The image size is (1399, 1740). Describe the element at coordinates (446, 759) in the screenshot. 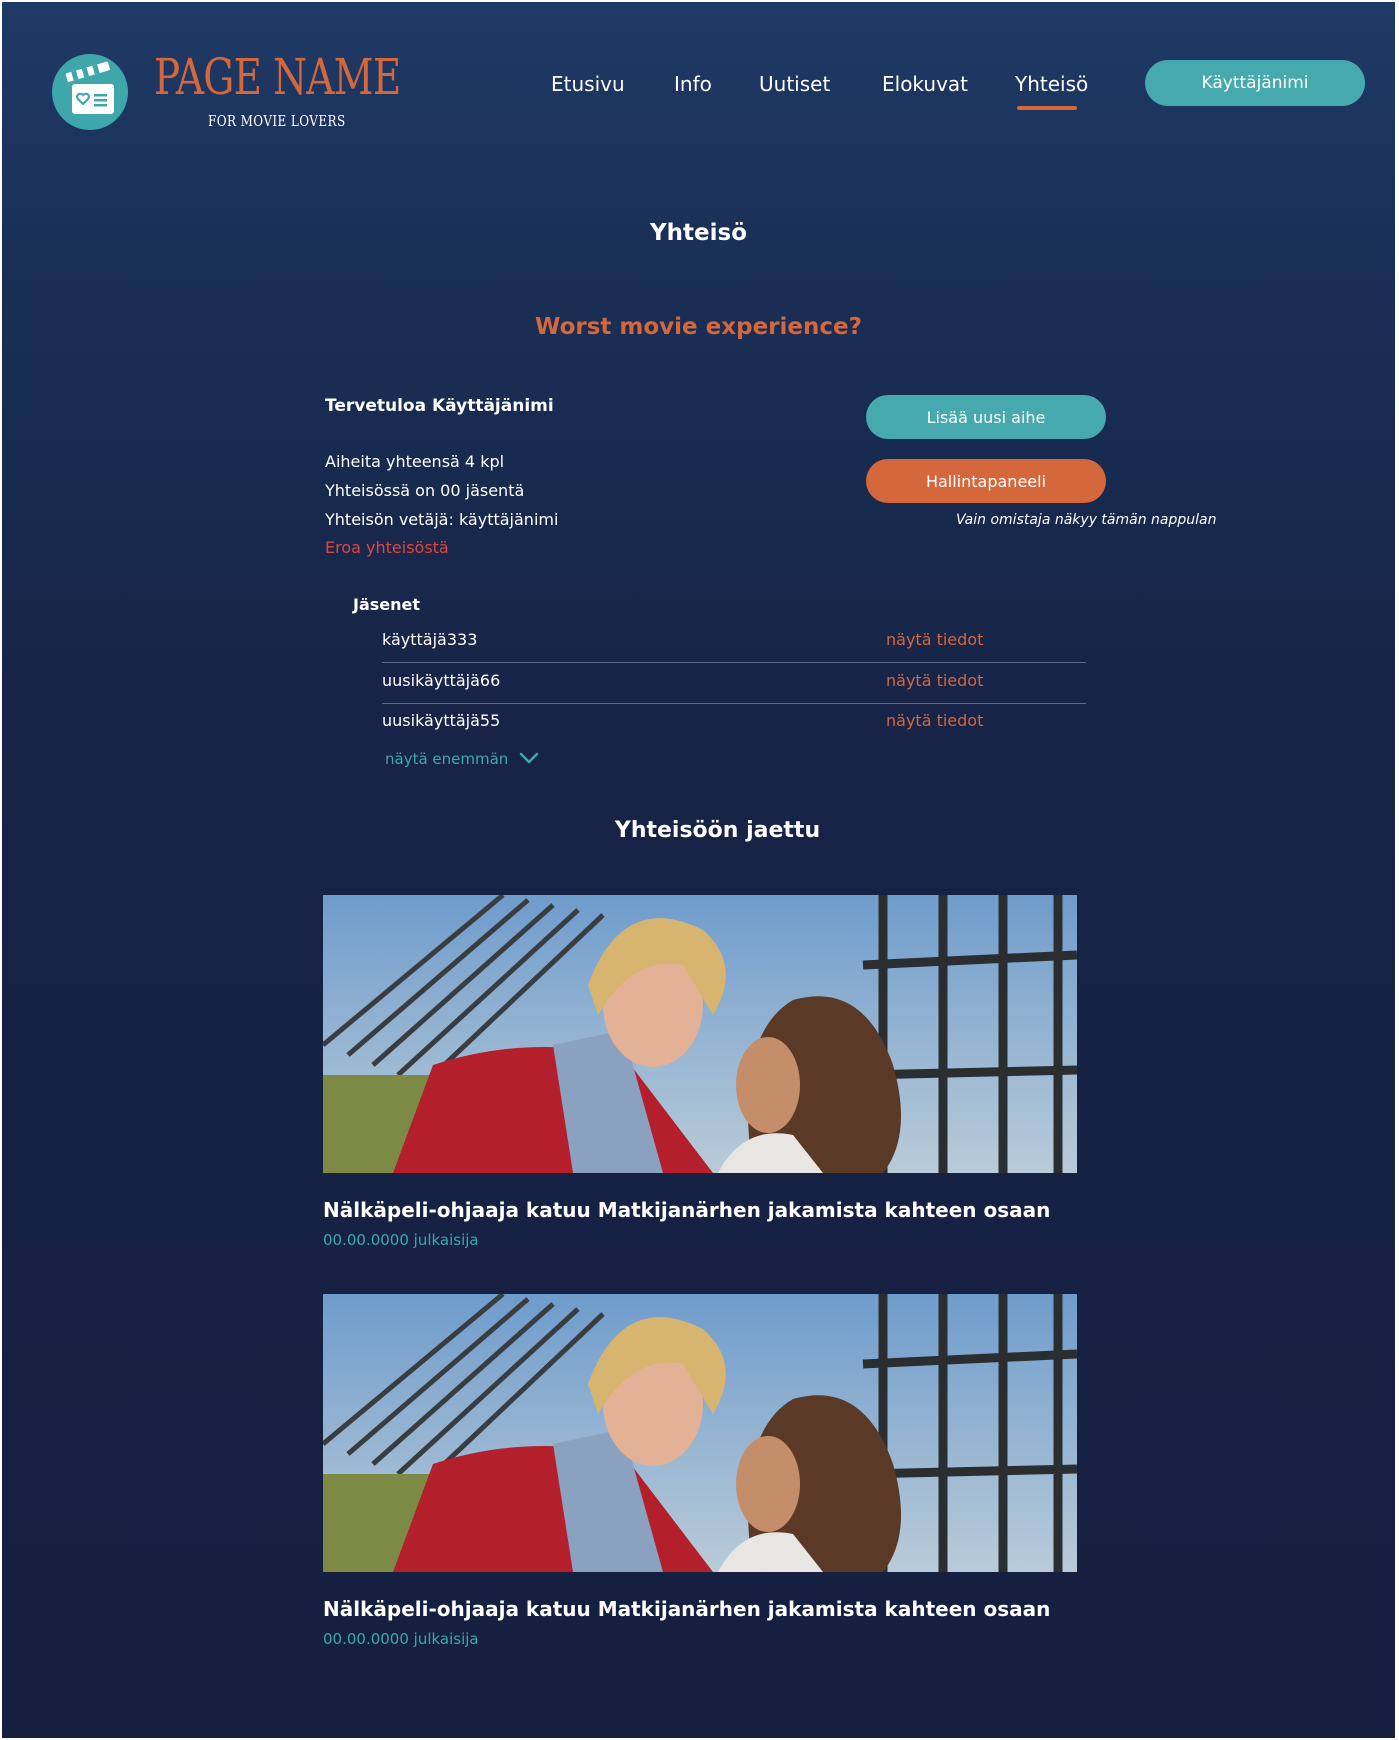

I see `show-more-link: näytä enemmän` at that location.